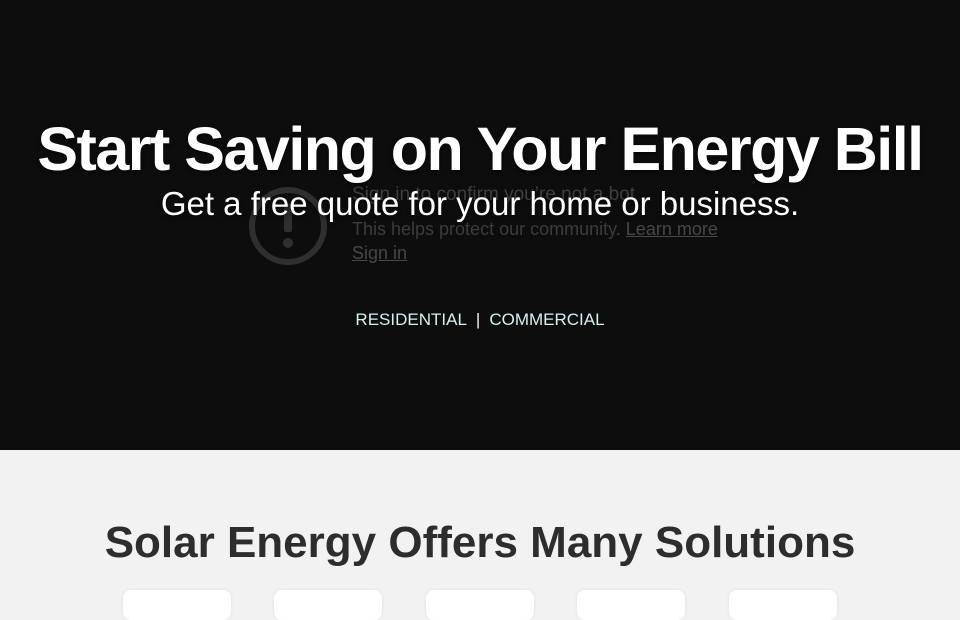 Image resolution: width=960 pixels, height=620 pixels. I want to click on sign-in-link: Sign in, so click(379, 253).